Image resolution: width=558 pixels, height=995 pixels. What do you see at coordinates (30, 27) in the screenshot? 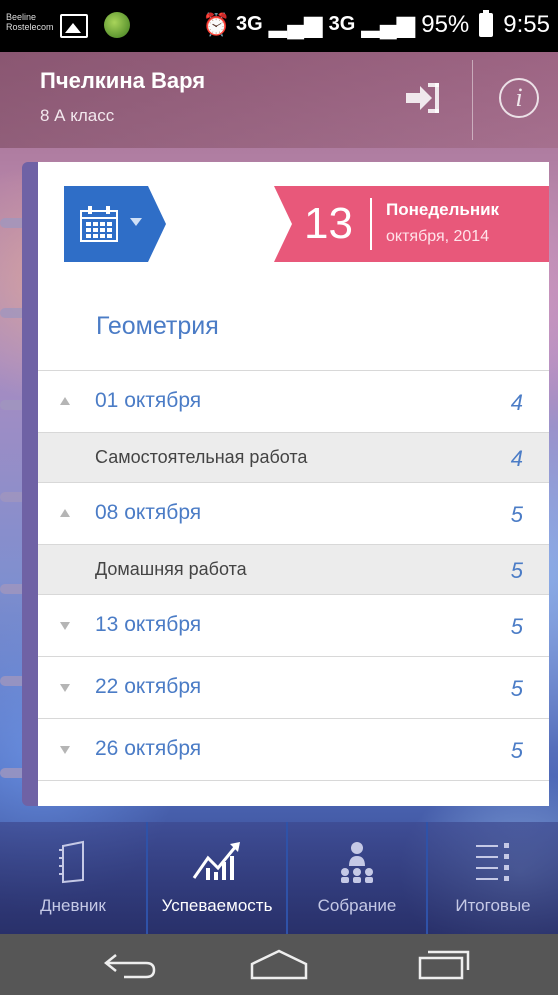
I see `carrier-2: Rostelecom` at bounding box center [30, 27].